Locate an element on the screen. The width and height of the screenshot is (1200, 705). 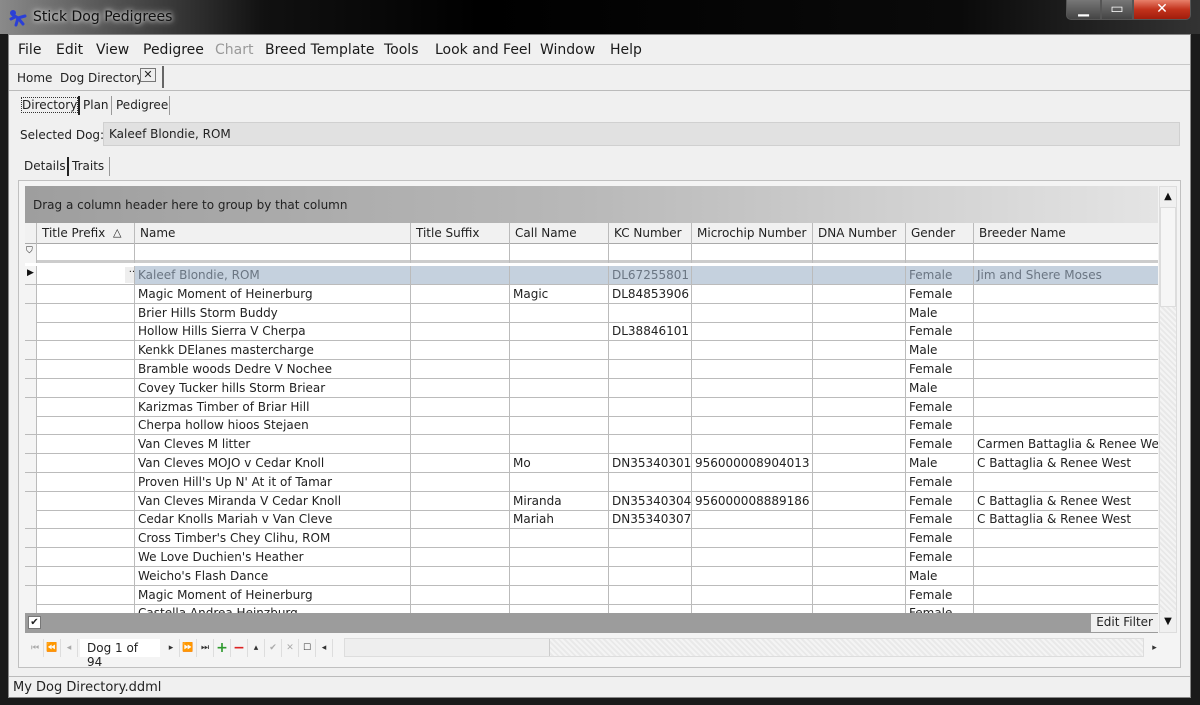
cell-kc-number: DL67255801 is located at coordinates (650, 275).